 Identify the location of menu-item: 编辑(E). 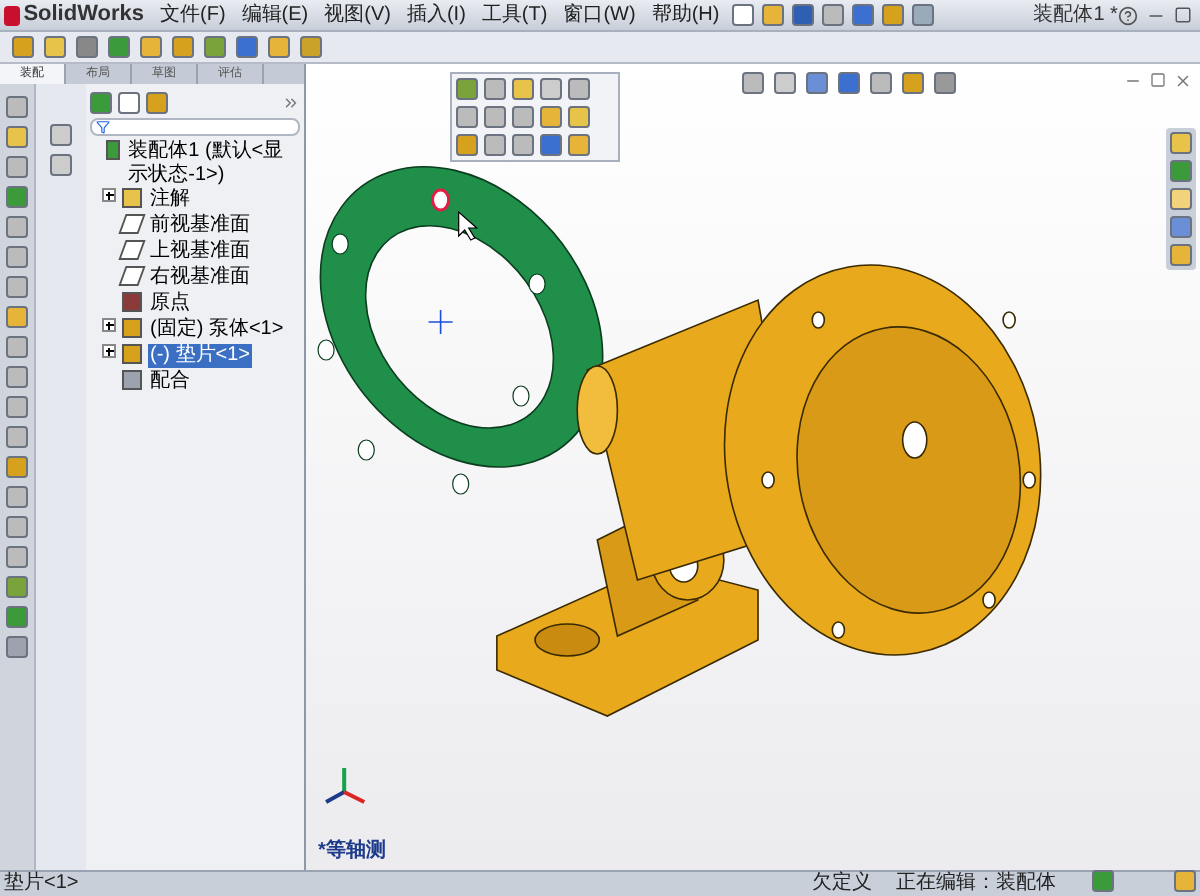
(275, 15).